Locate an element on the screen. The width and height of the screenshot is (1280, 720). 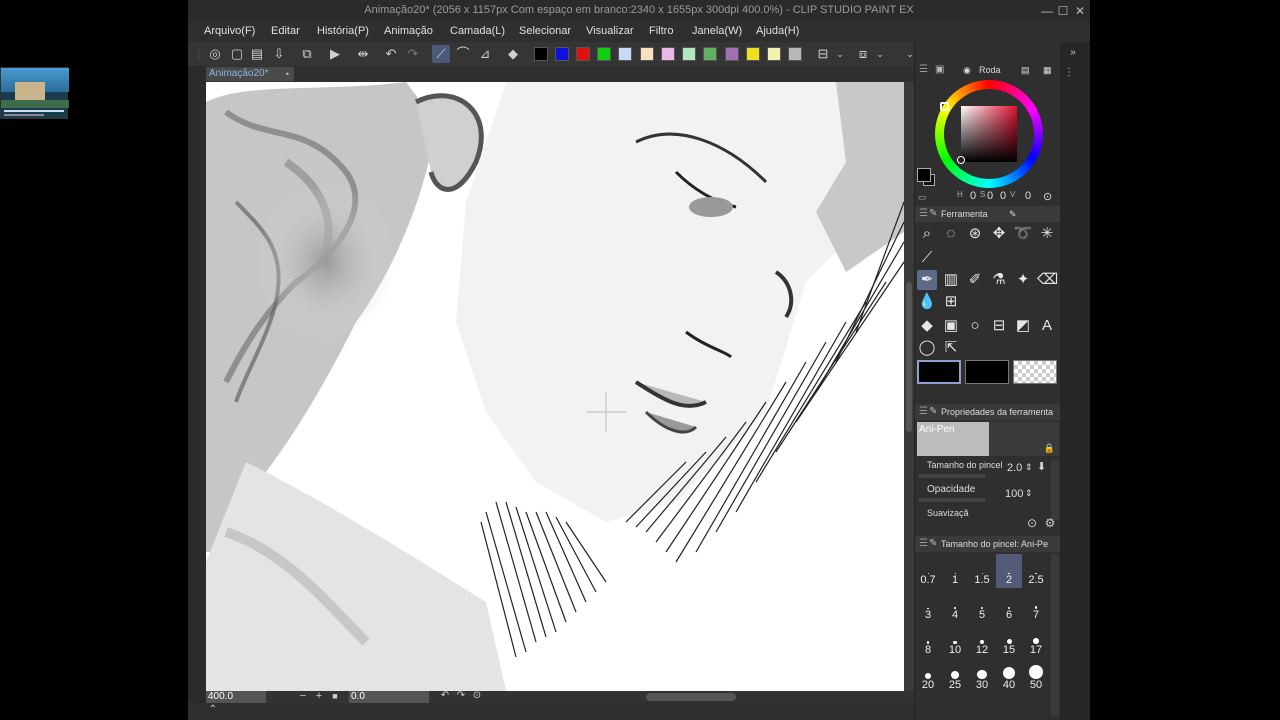
menu-historia: História(P) is located at coordinates (343, 31).